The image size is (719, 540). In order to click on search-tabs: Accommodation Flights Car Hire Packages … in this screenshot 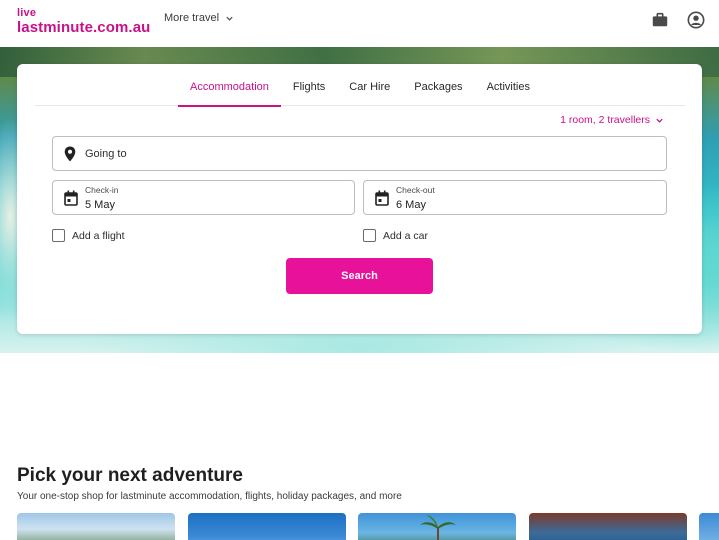, I will do `click(360, 90)`.